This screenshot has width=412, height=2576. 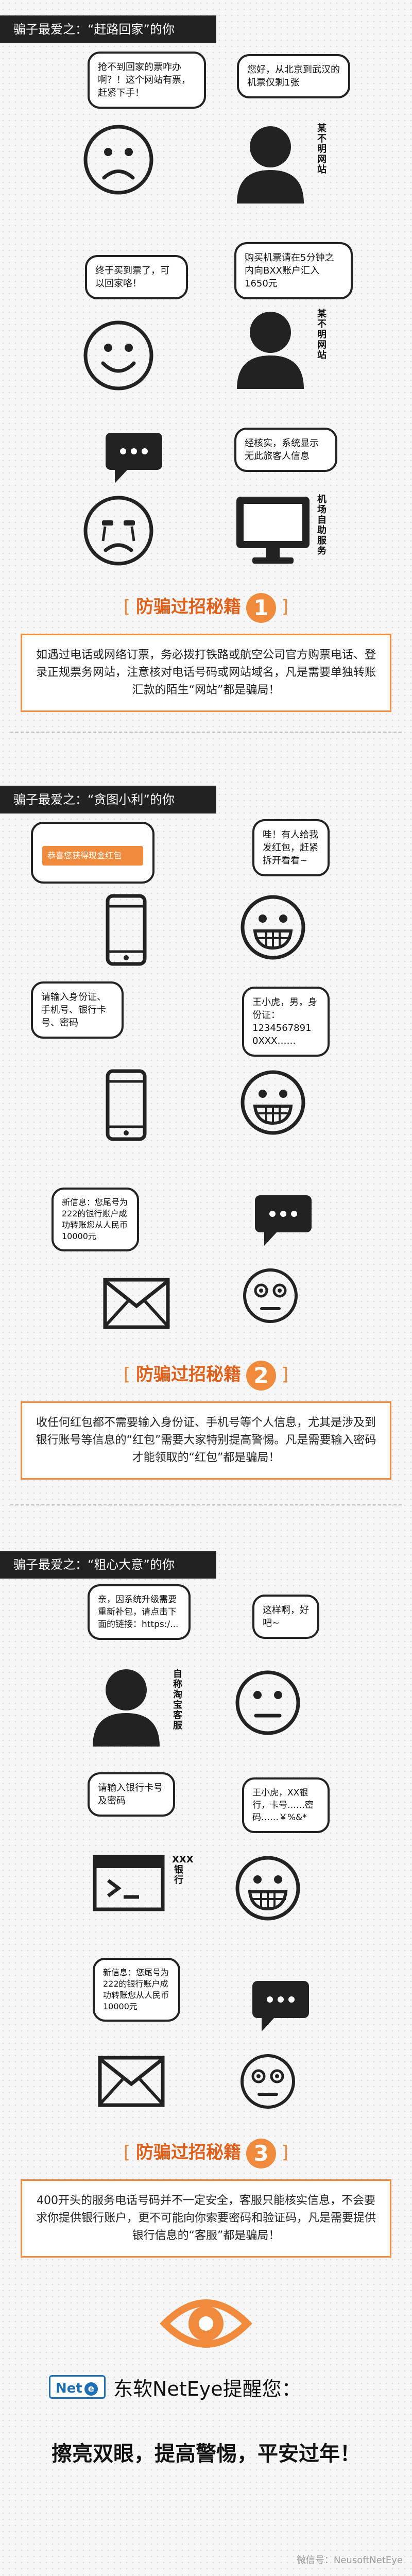 What do you see at coordinates (322, 335) in the screenshot?
I see `caption-unknown-site-2: 某不明网站` at bounding box center [322, 335].